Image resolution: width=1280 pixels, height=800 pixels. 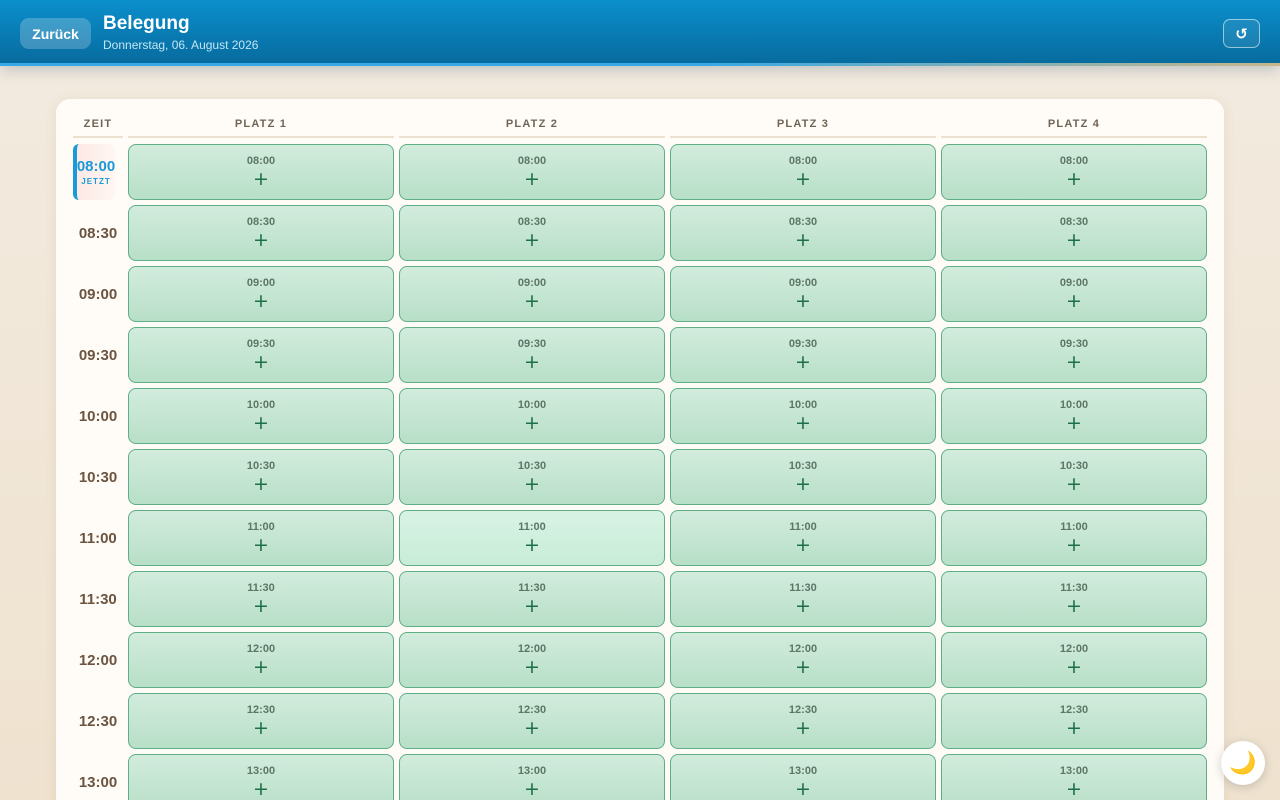 I want to click on page-title: Belegung, so click(x=146, y=23).